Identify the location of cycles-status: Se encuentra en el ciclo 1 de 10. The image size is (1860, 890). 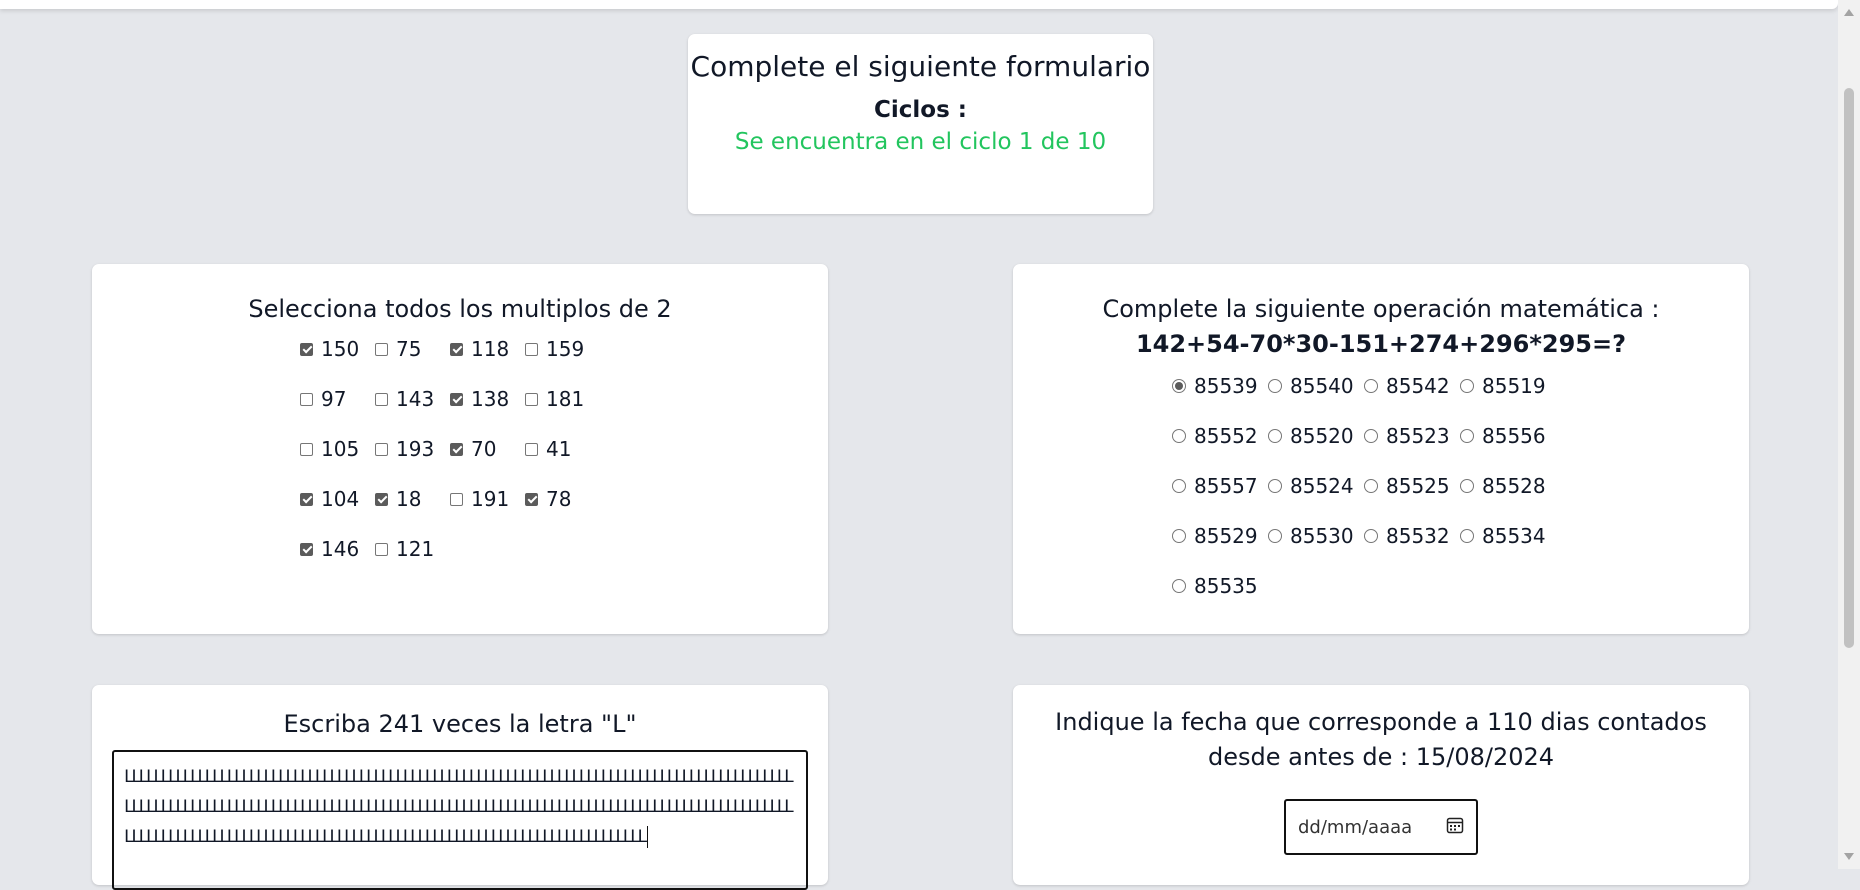
(920, 142).